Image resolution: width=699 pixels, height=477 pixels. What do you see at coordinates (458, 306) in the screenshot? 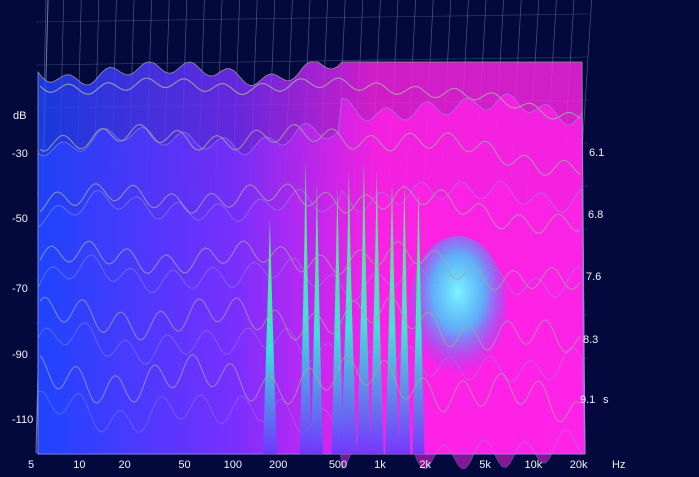
I see `cyan-peak-region` at bounding box center [458, 306].